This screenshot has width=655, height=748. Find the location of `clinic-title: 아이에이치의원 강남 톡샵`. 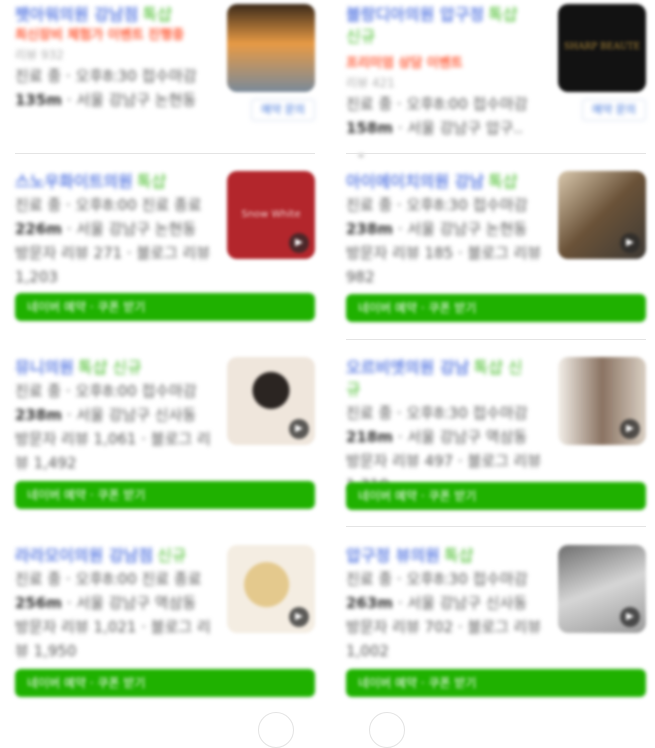

clinic-title: 아이에이치의원 강남 톡샵 is located at coordinates (436, 182).